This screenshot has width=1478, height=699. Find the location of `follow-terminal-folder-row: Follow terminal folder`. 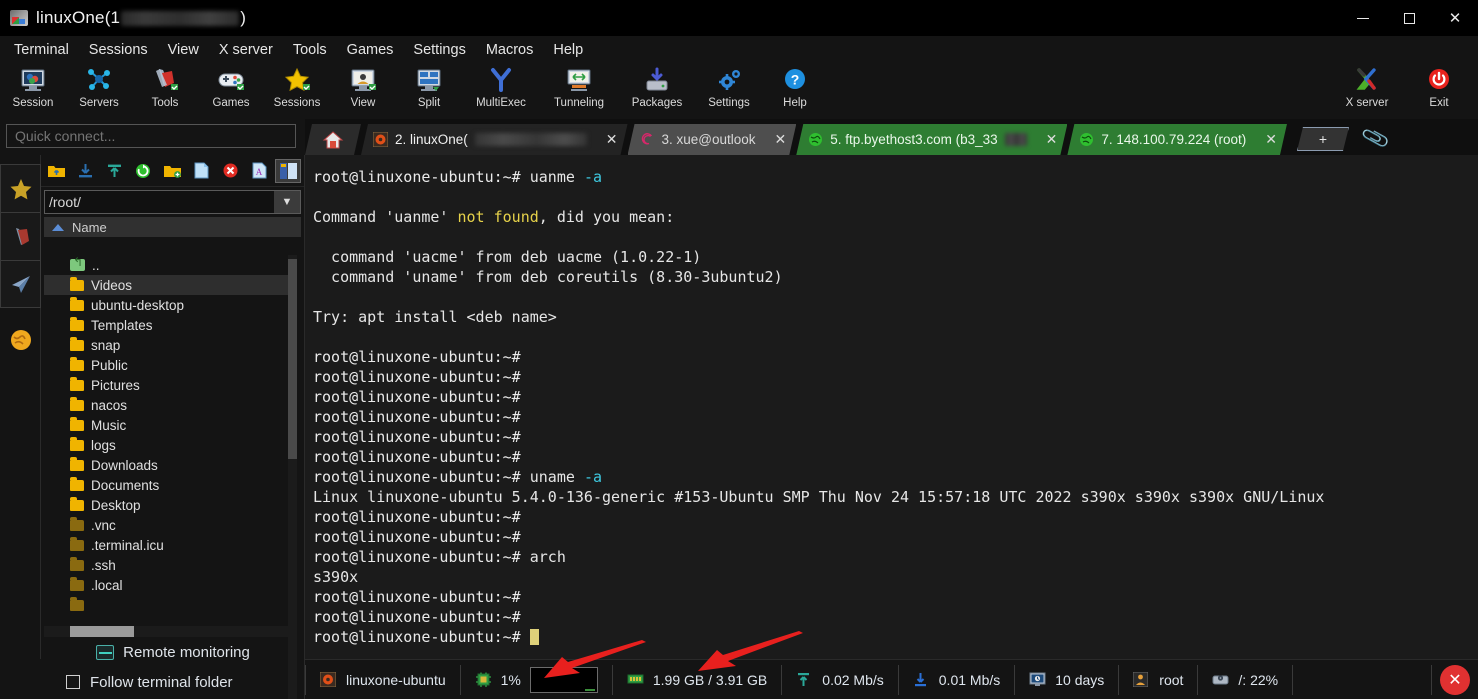

follow-terminal-folder-row: Follow terminal folder is located at coordinates (173, 682).